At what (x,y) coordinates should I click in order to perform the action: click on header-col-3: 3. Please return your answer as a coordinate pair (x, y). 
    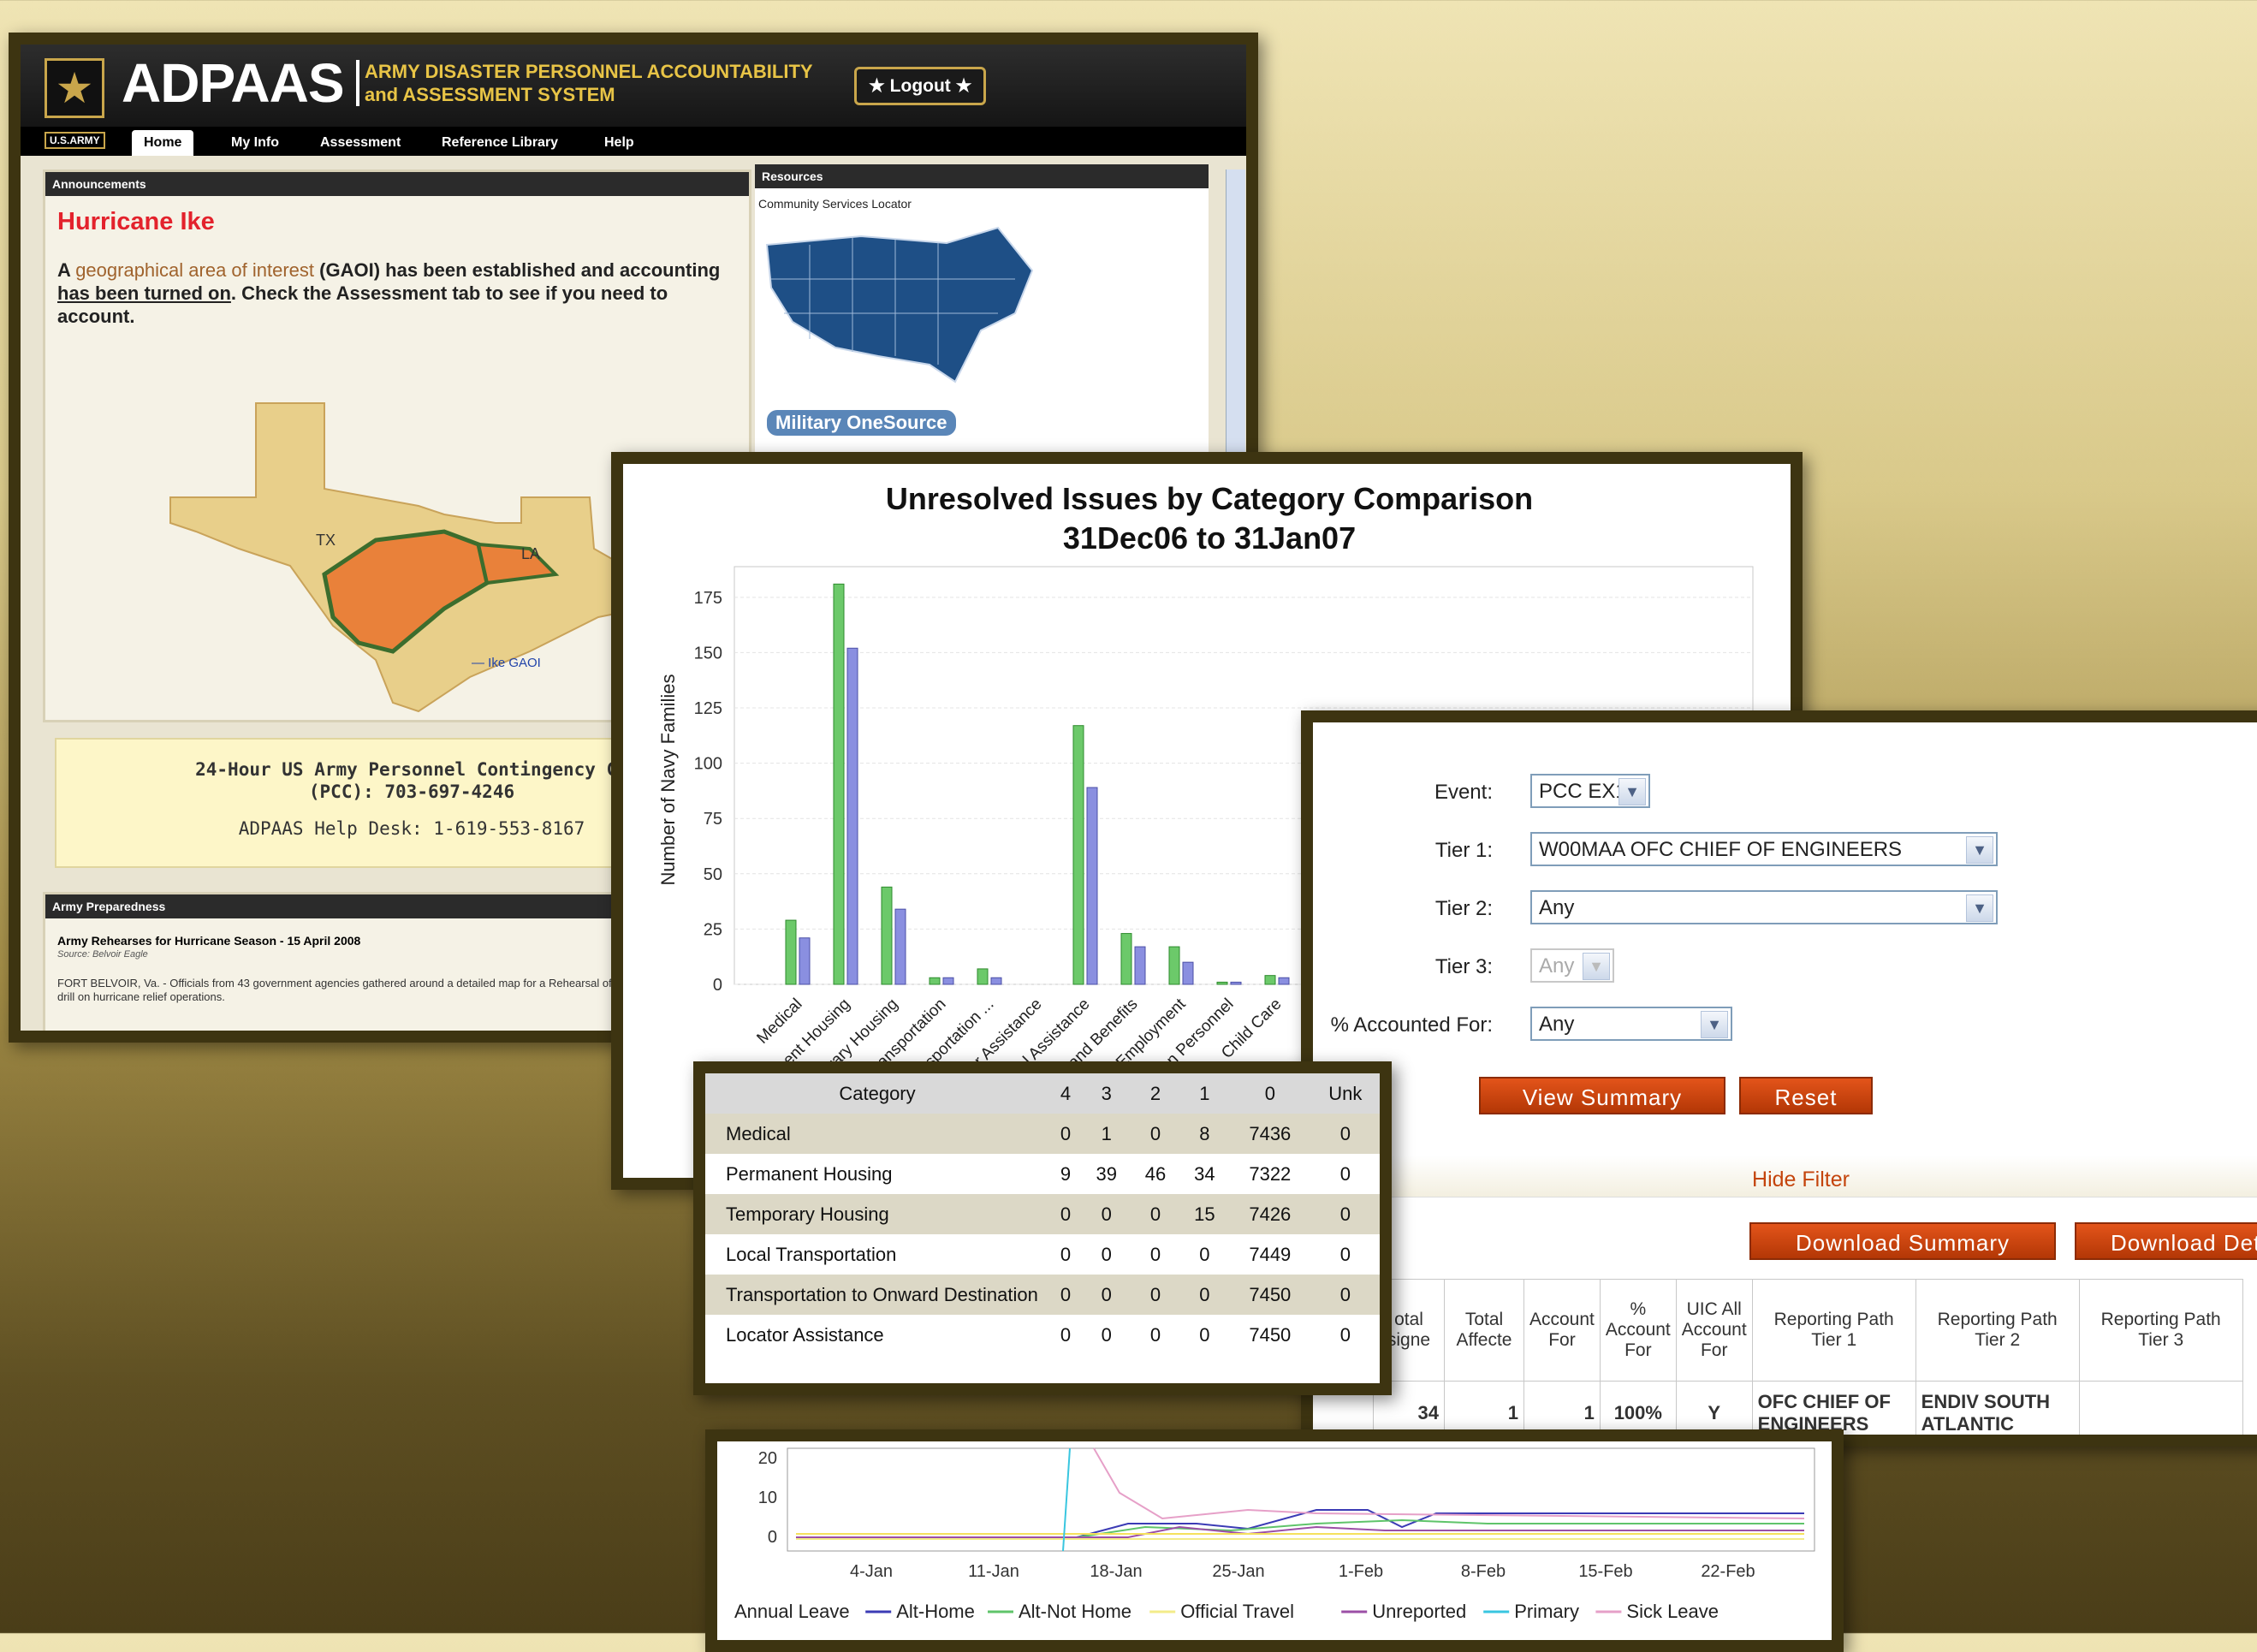
    Looking at the image, I should click on (1106, 1093).